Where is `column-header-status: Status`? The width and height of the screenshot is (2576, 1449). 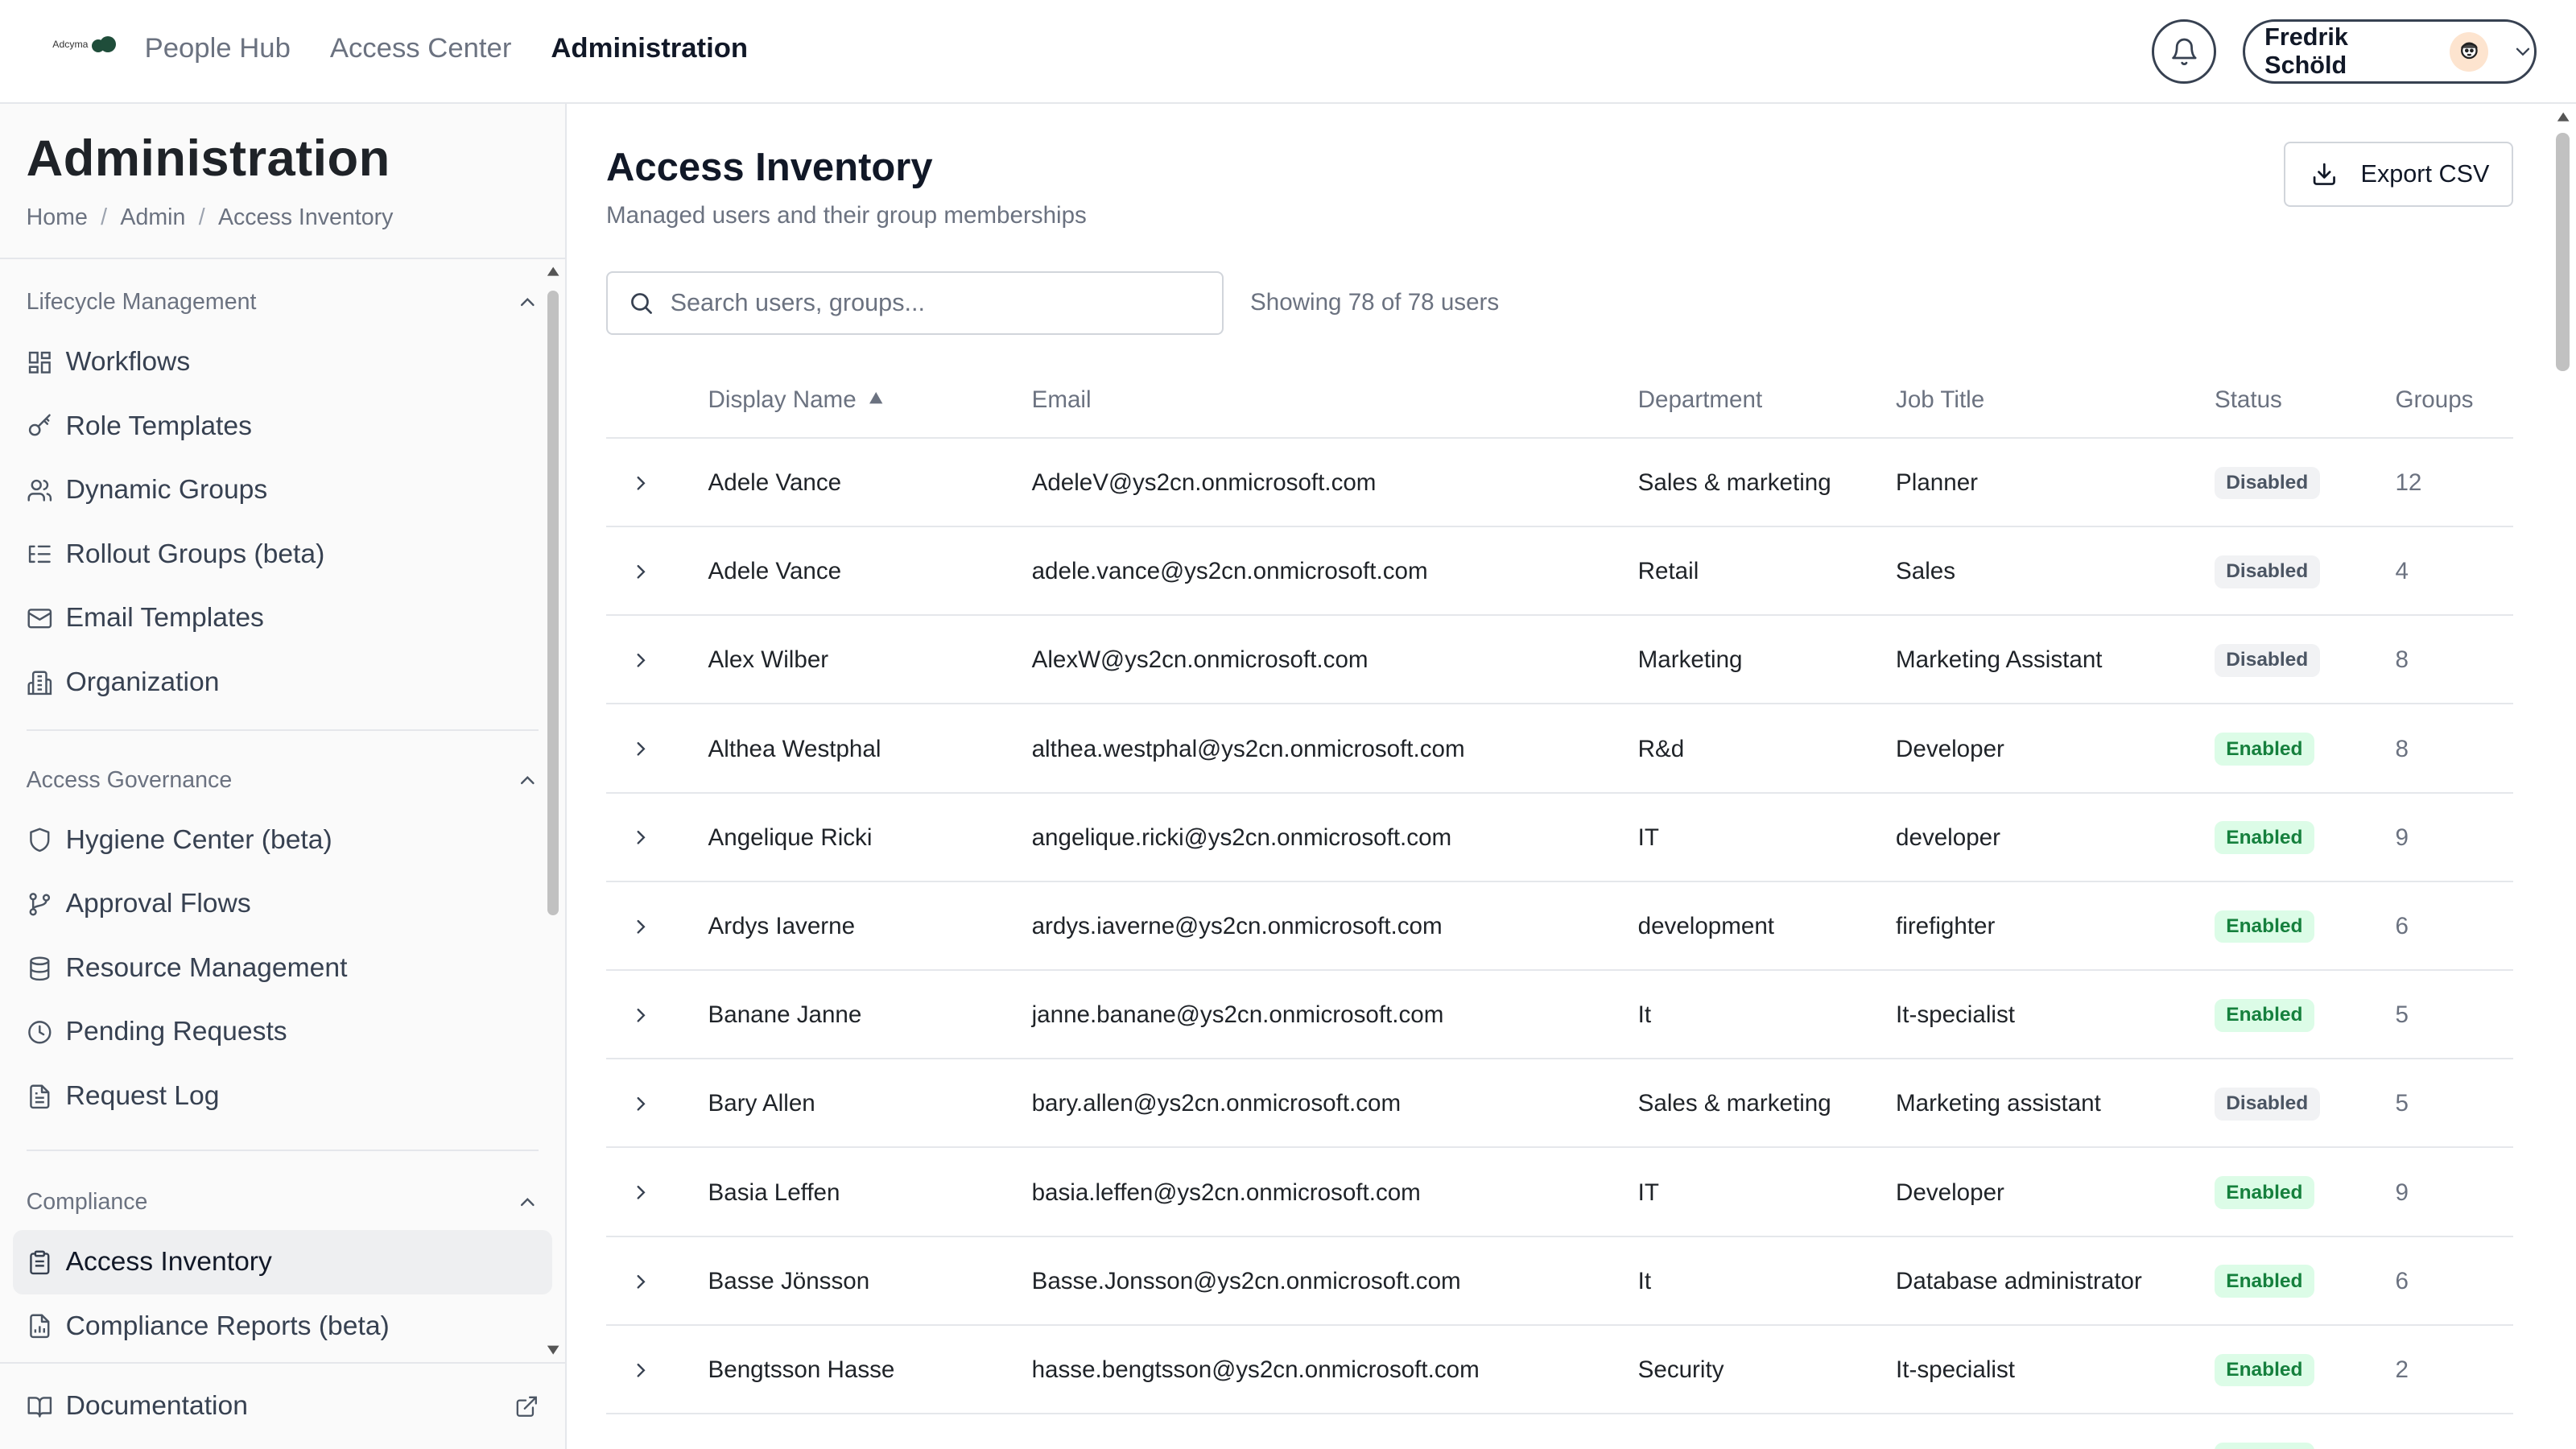 column-header-status: Status is located at coordinates (2248, 400).